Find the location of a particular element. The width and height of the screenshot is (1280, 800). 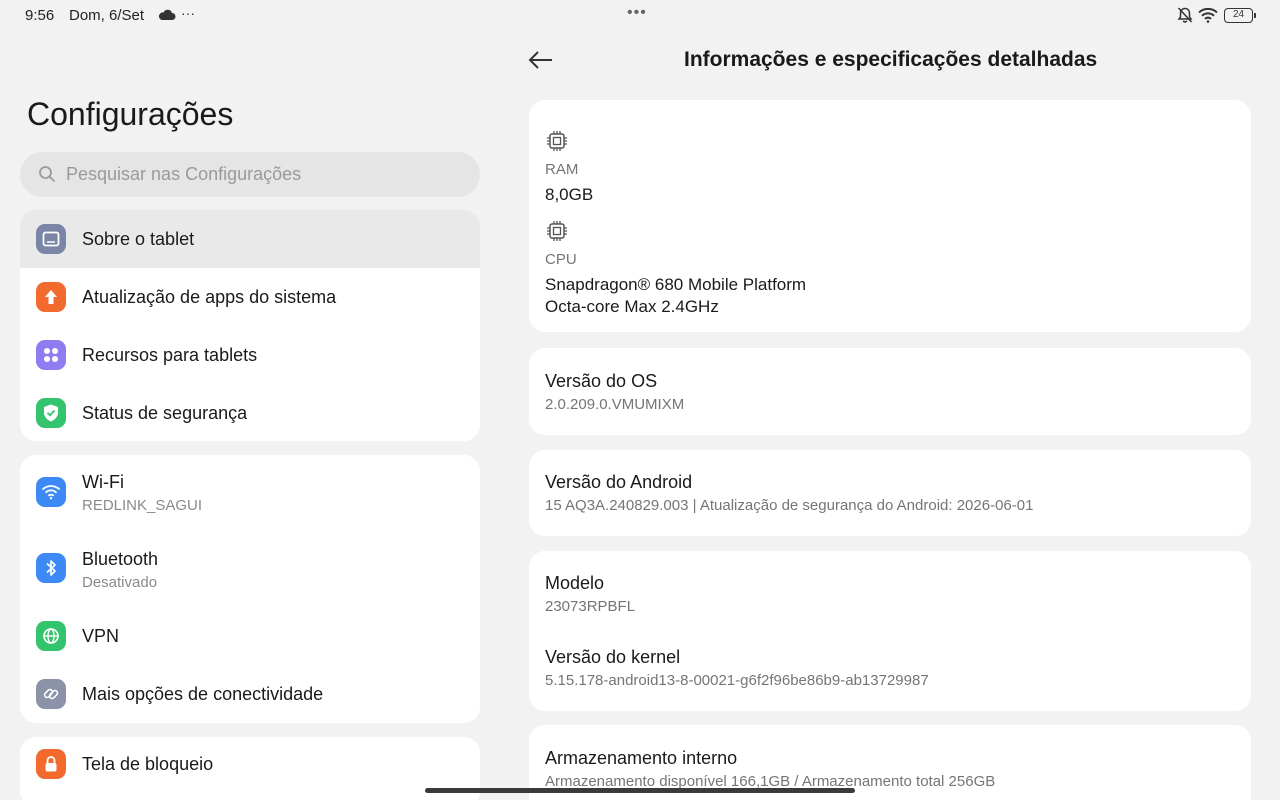

settings-item-label: Recursos para tablets is located at coordinates (170, 355).